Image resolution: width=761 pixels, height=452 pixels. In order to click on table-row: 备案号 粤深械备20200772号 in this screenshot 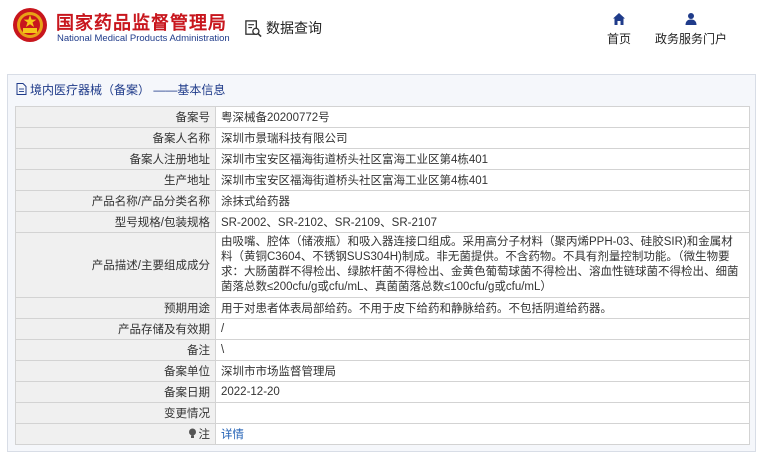, I will do `click(382, 117)`.